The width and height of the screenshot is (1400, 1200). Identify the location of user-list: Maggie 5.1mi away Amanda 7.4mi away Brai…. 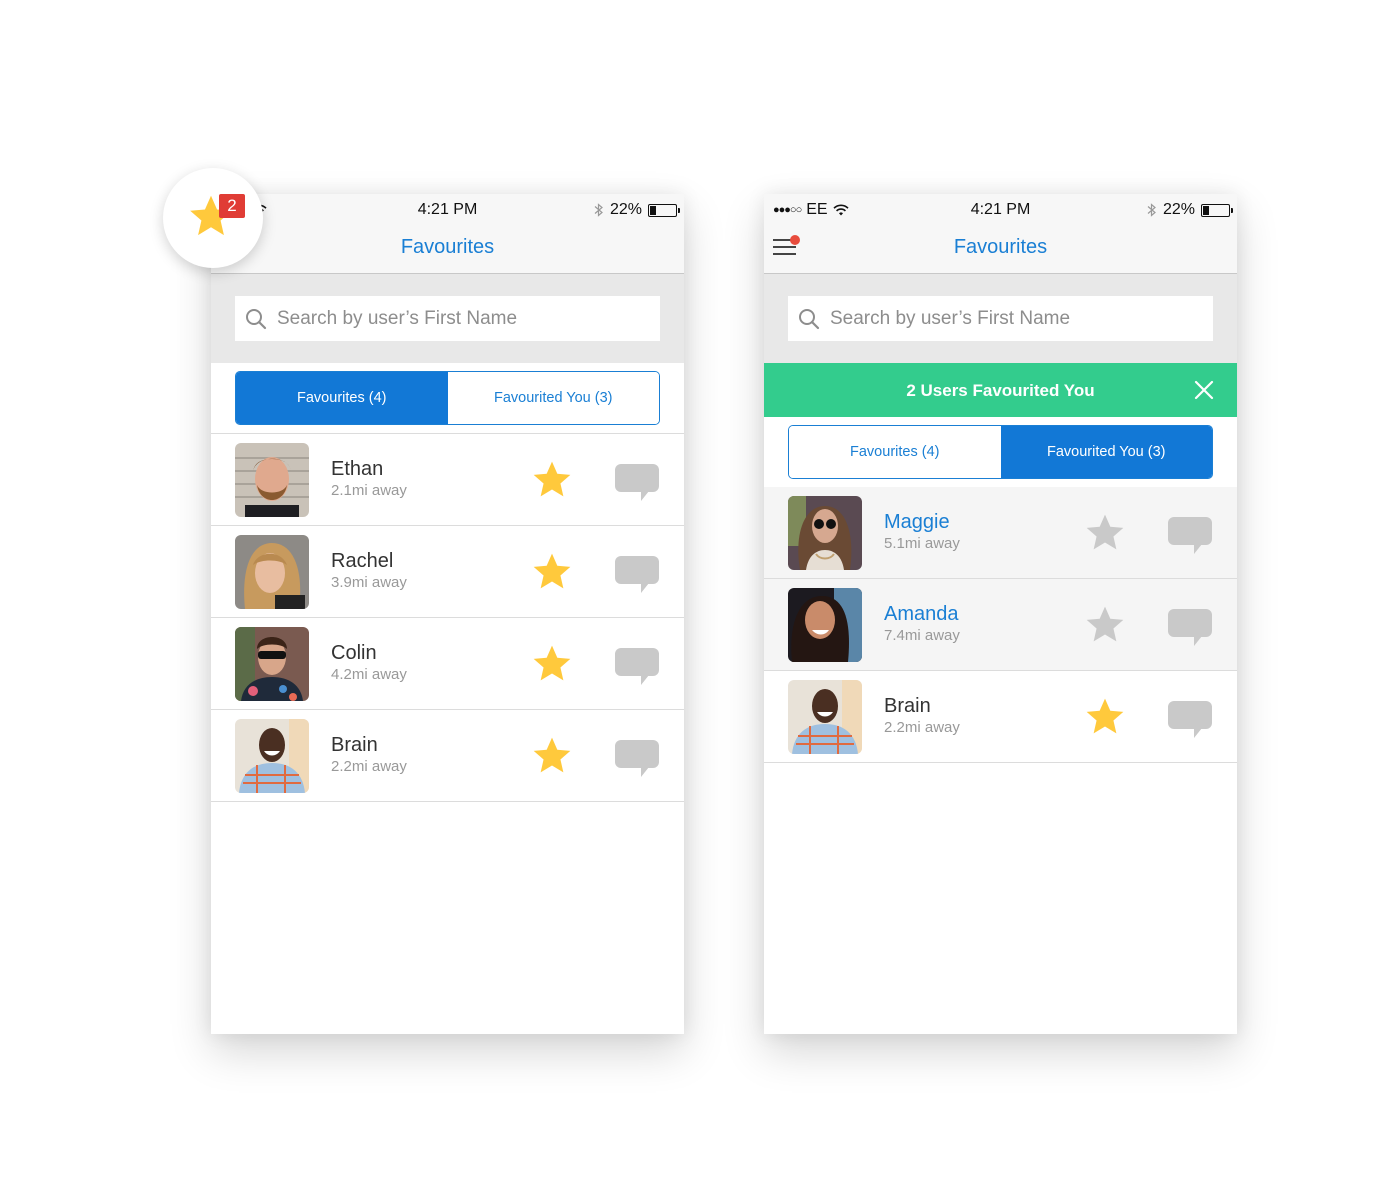
(1000, 625).